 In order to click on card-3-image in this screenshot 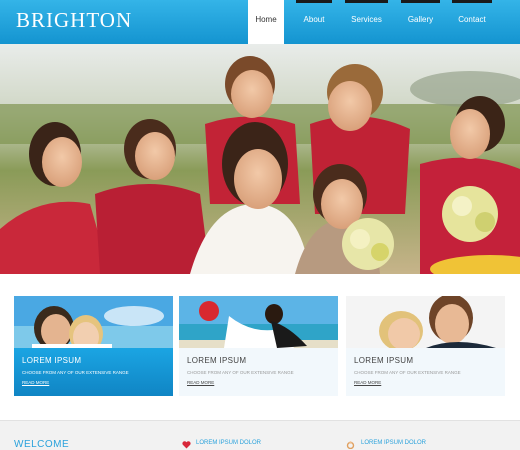, I will do `click(425, 322)`.